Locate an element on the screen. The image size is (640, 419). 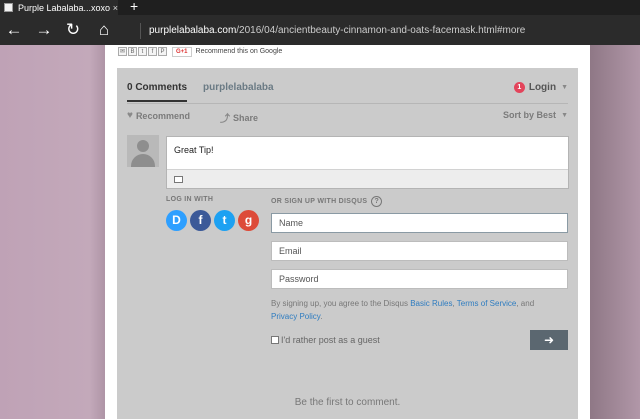
sort-dropdown: Sort by Best ▼ is located at coordinates (535, 115).